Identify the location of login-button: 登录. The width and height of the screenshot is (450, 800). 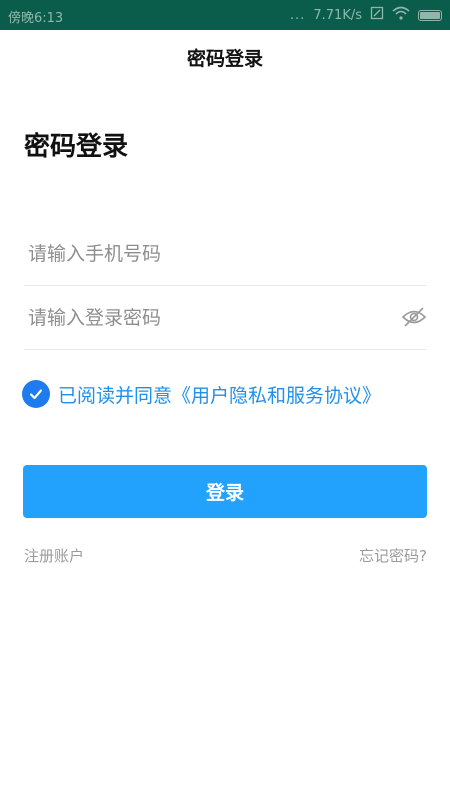
(225, 491).